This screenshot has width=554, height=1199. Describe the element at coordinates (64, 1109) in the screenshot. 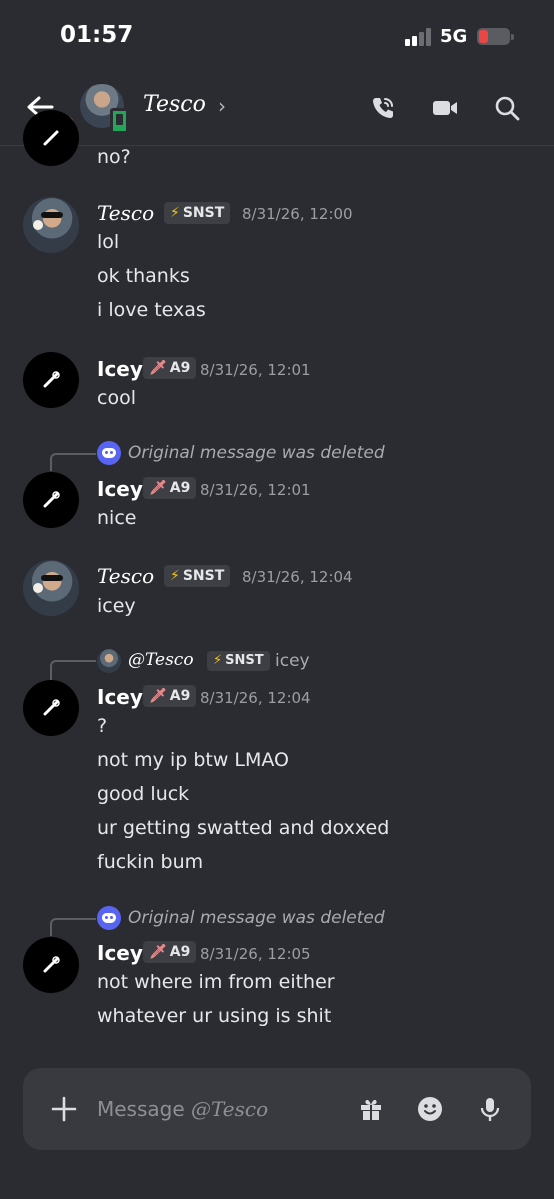

I see `plus-icon` at that location.